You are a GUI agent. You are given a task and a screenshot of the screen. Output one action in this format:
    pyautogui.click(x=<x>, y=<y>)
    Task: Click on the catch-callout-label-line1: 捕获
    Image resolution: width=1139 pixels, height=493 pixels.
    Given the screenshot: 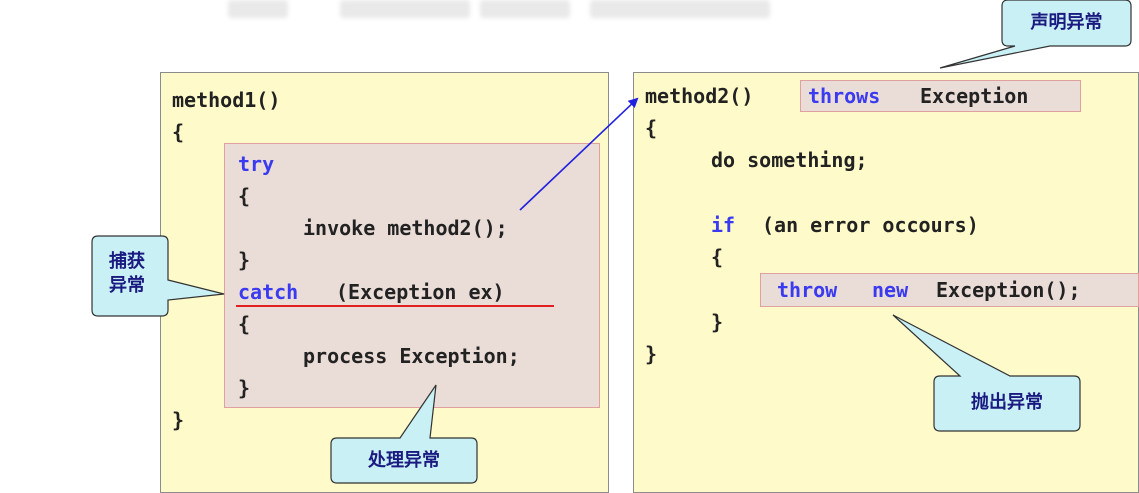 What is the action you would take?
    pyautogui.click(x=127, y=261)
    